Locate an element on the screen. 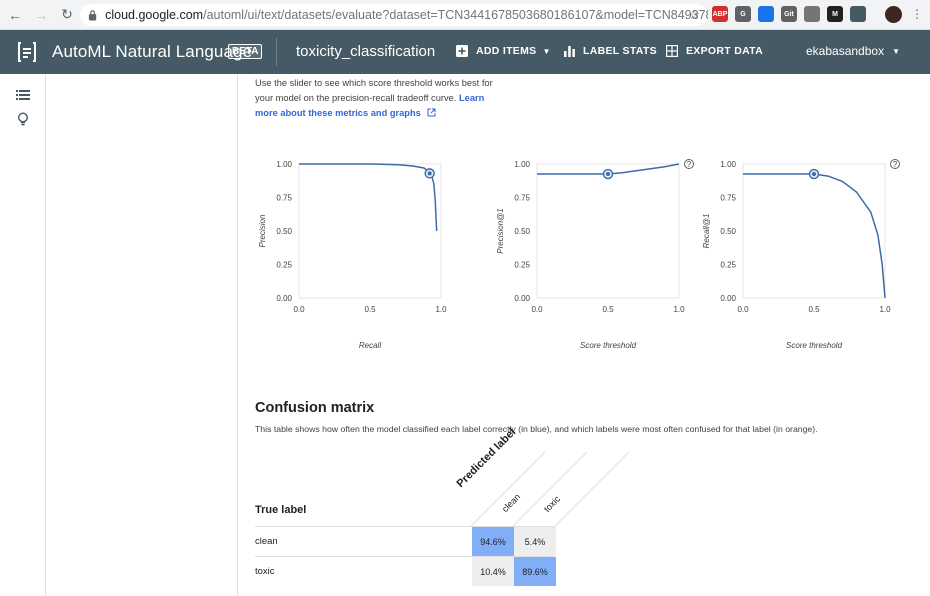  extensions-area: ABP G Git M is located at coordinates (789, 14).